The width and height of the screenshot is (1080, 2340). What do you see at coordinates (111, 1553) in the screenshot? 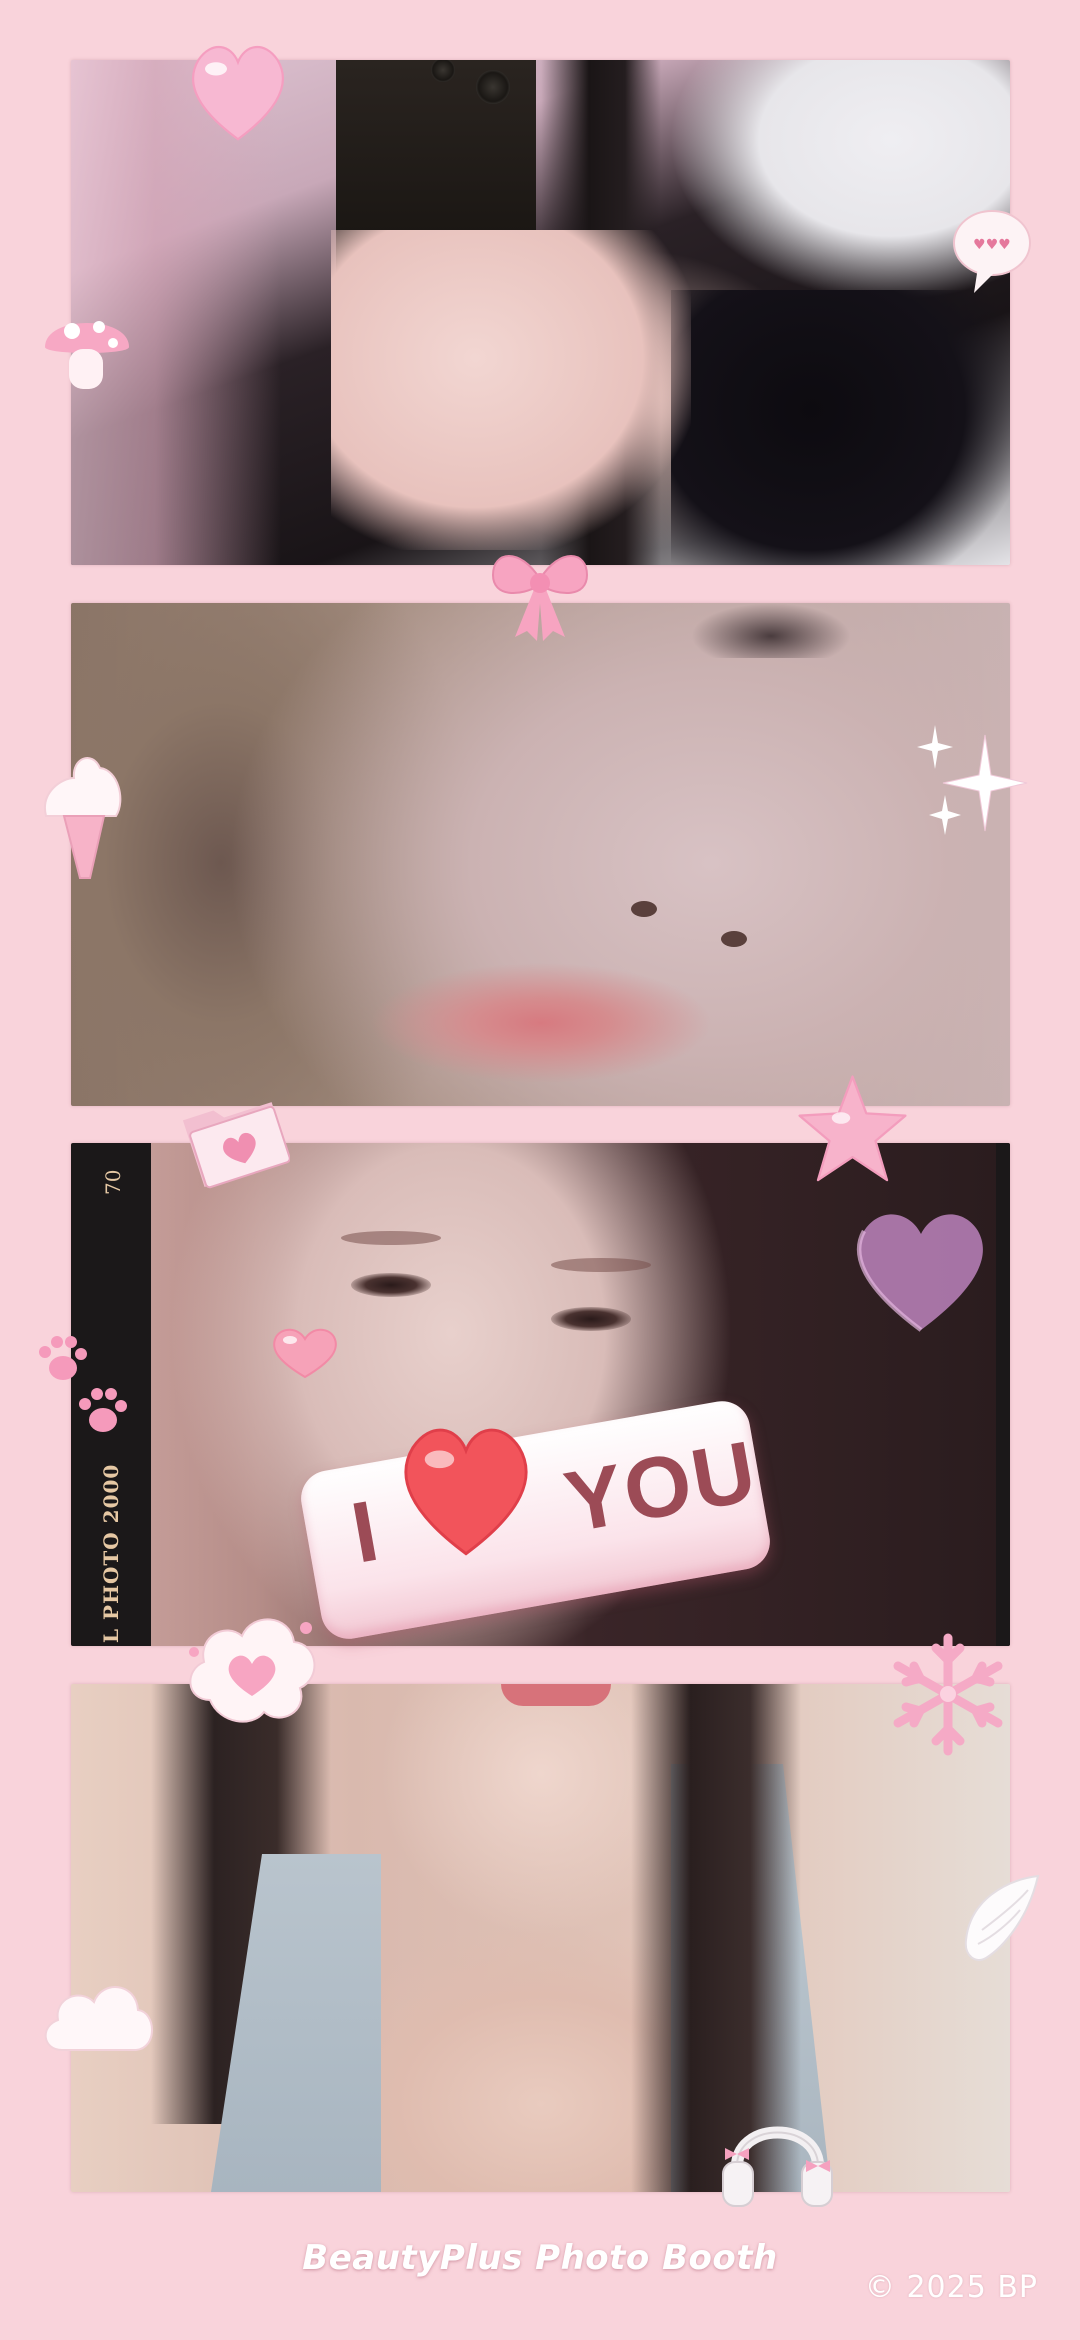
I see `film-brand-text: L PHOTO 2000` at bounding box center [111, 1553].